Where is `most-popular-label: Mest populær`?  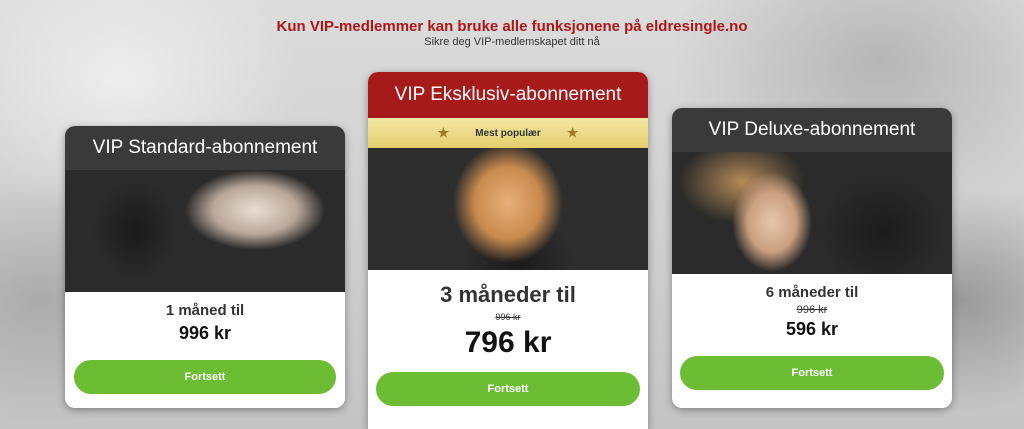 most-popular-label: Mest populær is located at coordinates (508, 133).